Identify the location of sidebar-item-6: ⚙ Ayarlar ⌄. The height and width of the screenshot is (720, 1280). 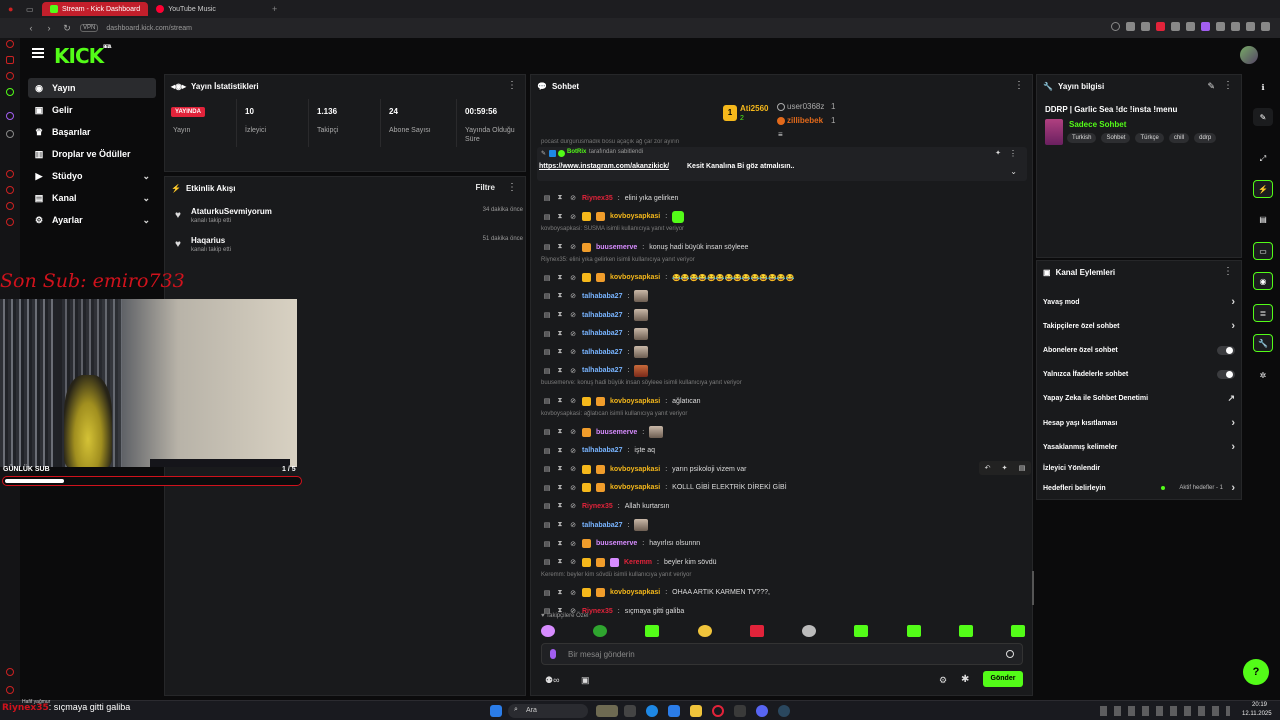
(92, 220).